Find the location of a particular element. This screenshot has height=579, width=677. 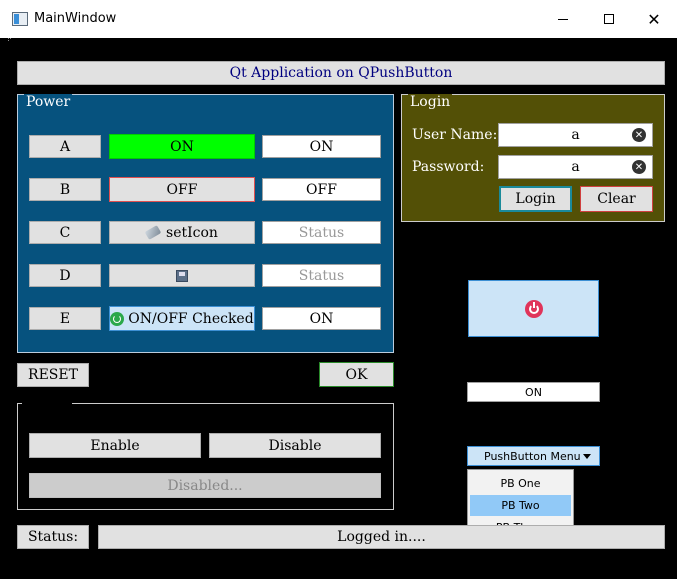

button-d: D is located at coordinates (65, 275).